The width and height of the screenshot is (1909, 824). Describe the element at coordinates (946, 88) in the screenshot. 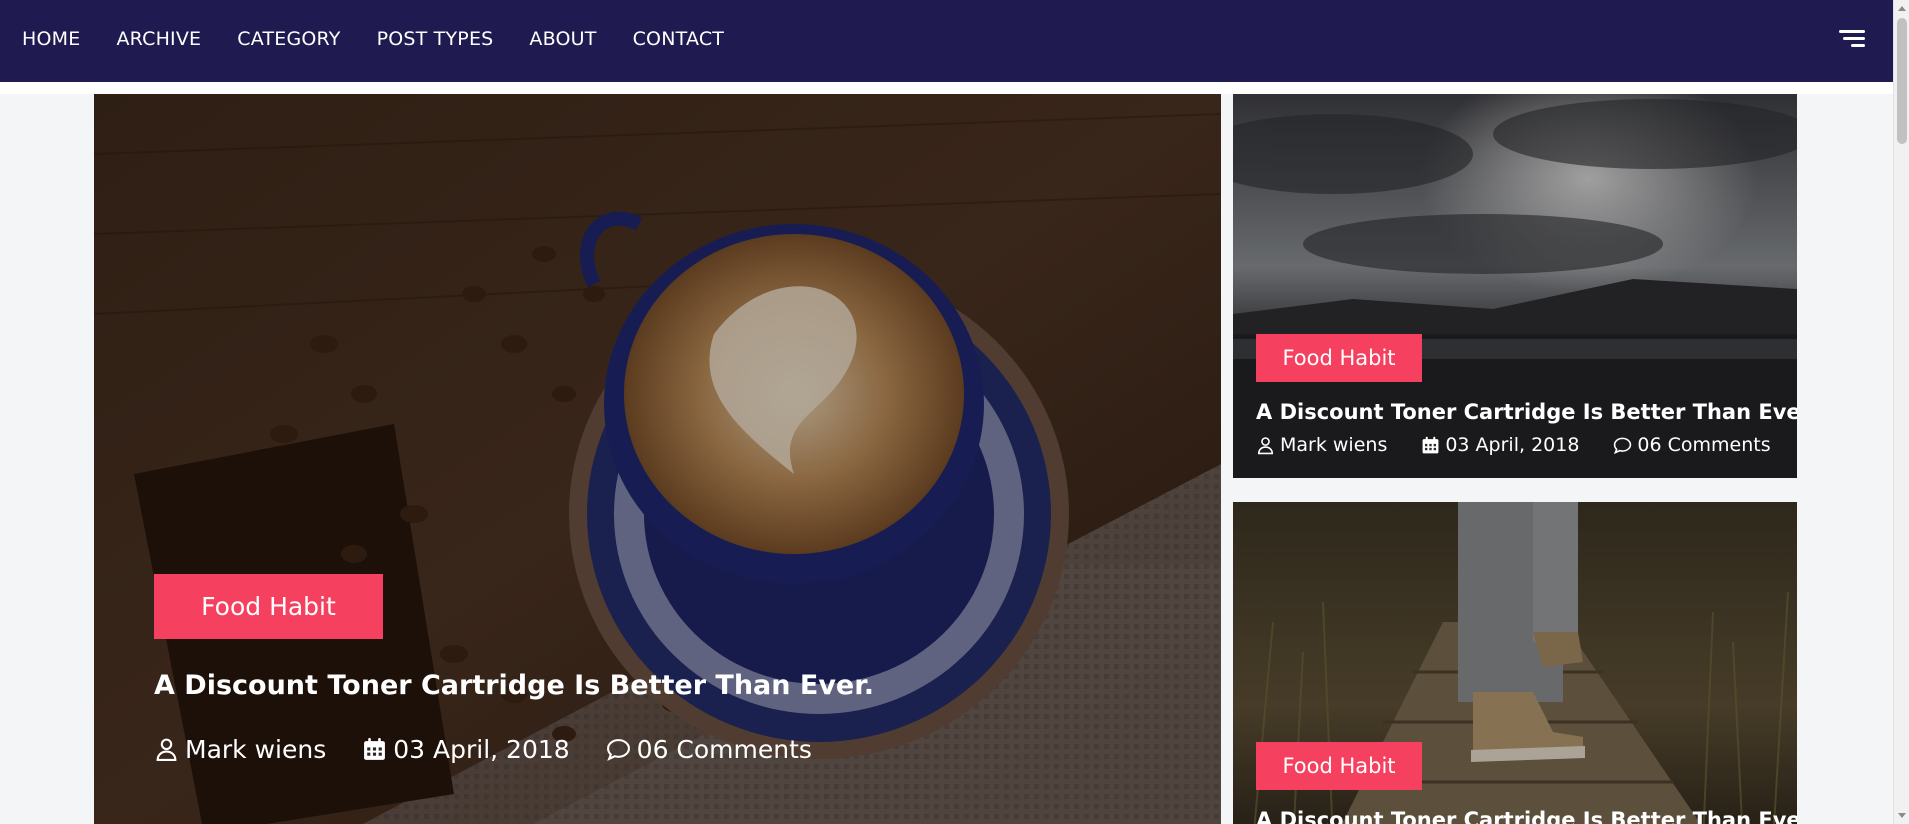

I see `nav-divider` at that location.